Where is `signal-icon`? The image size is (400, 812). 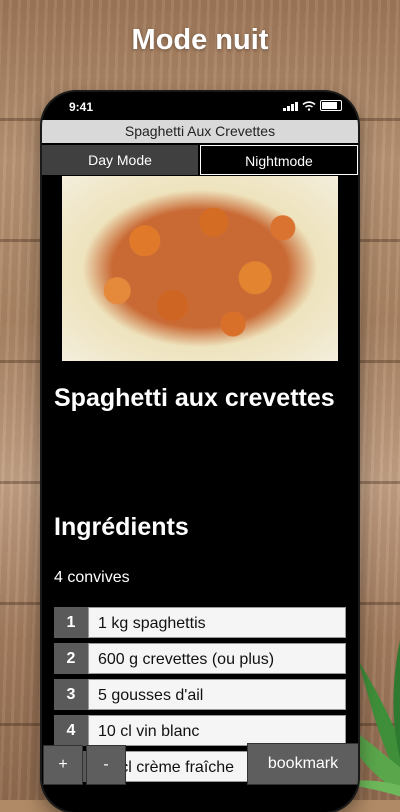 signal-icon is located at coordinates (290, 106).